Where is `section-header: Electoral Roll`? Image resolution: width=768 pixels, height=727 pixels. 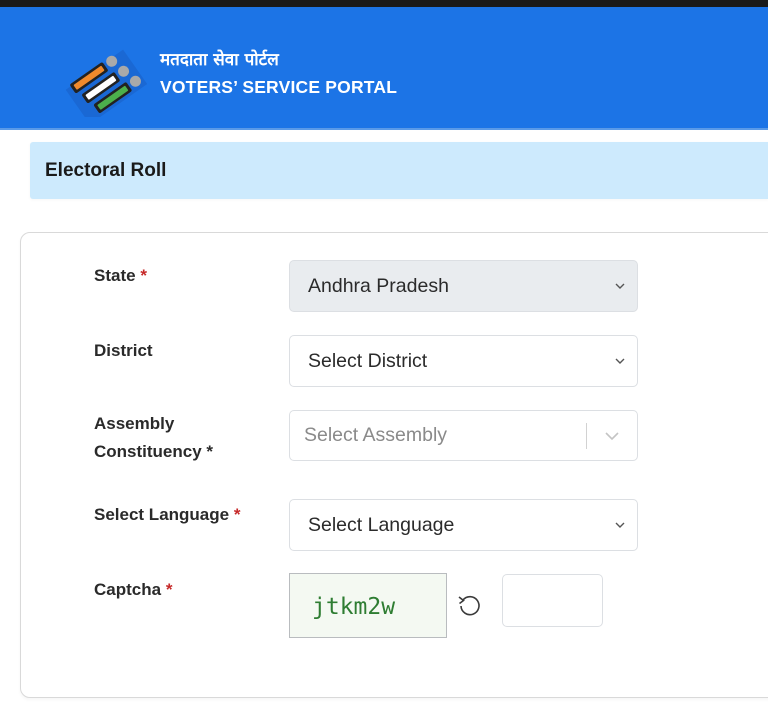
section-header: Electoral Roll is located at coordinates (399, 170).